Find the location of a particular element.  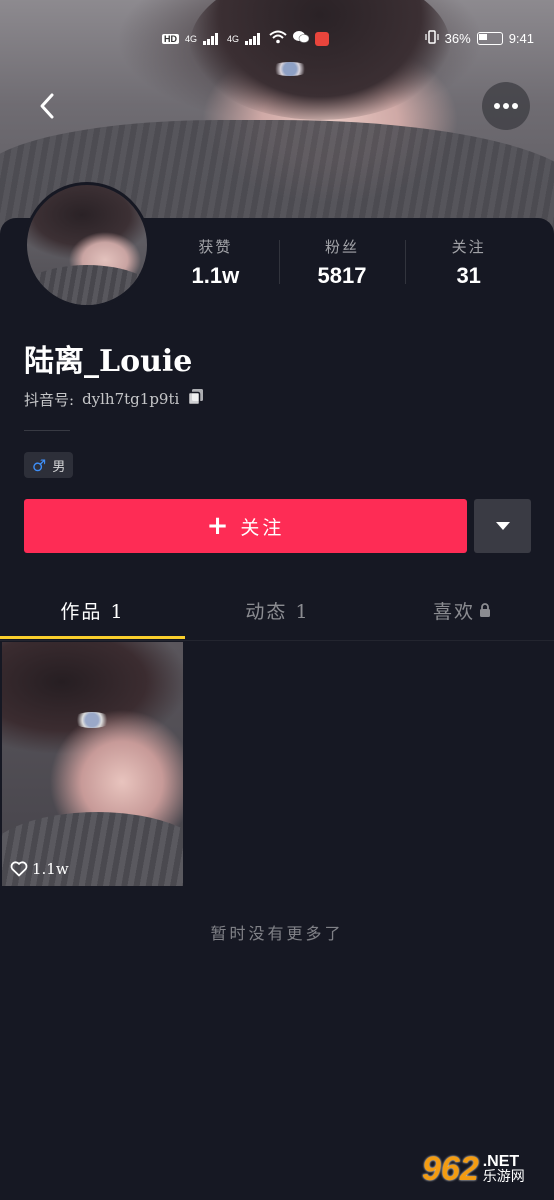

tab-moments: 动态 1 is located at coordinates (277, 610).